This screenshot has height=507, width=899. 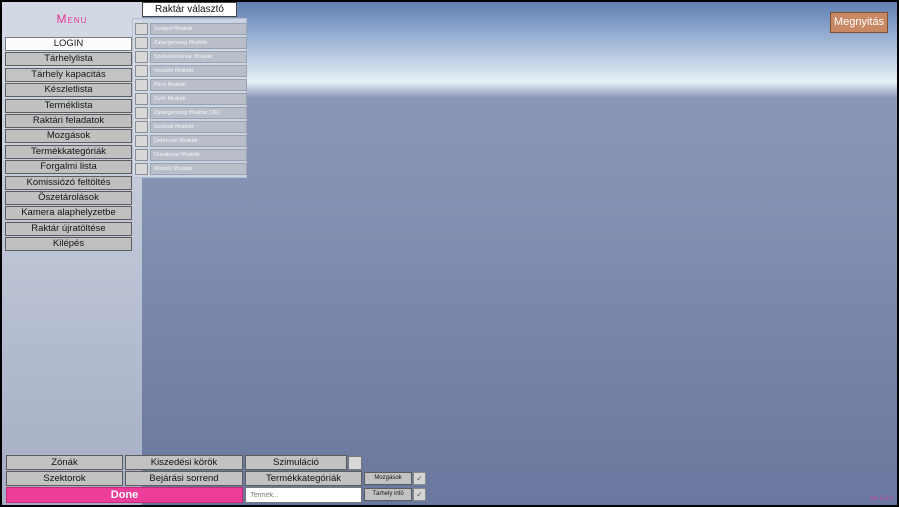 I want to click on done-button: Done, so click(x=124, y=495).